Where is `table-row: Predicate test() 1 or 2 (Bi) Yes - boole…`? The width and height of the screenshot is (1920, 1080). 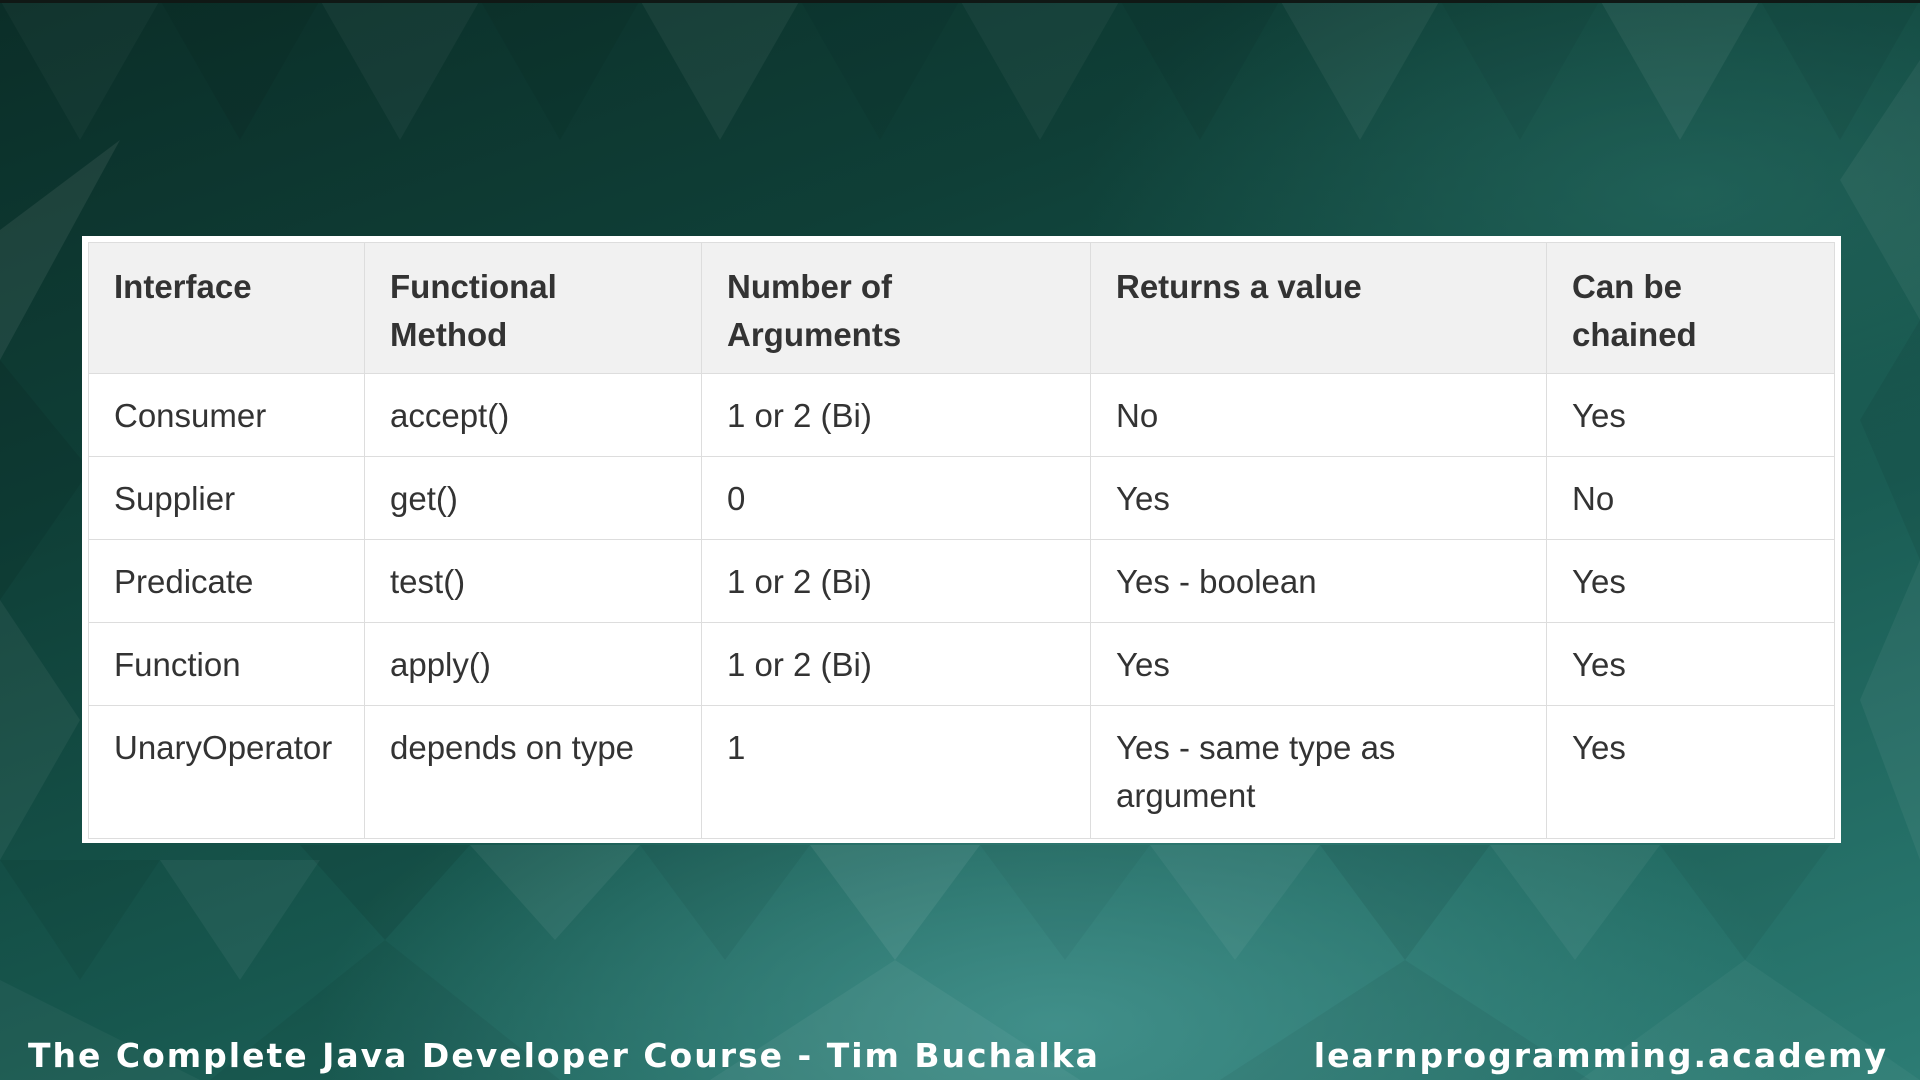 table-row: Predicate test() 1 or 2 (Bi) Yes - boole… is located at coordinates (961, 581).